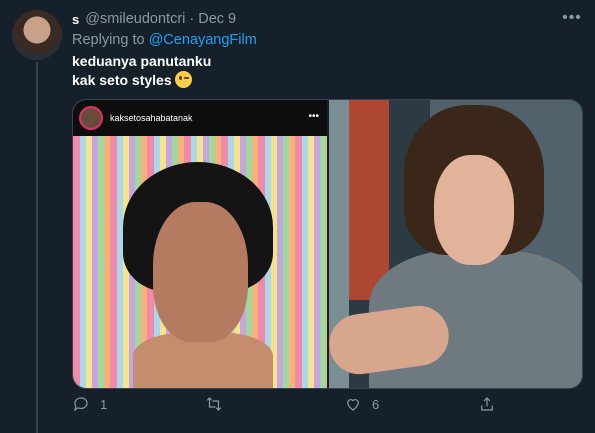  Describe the element at coordinates (151, 118) in the screenshot. I see `instagram-username: kaksetosahabatanak` at that location.